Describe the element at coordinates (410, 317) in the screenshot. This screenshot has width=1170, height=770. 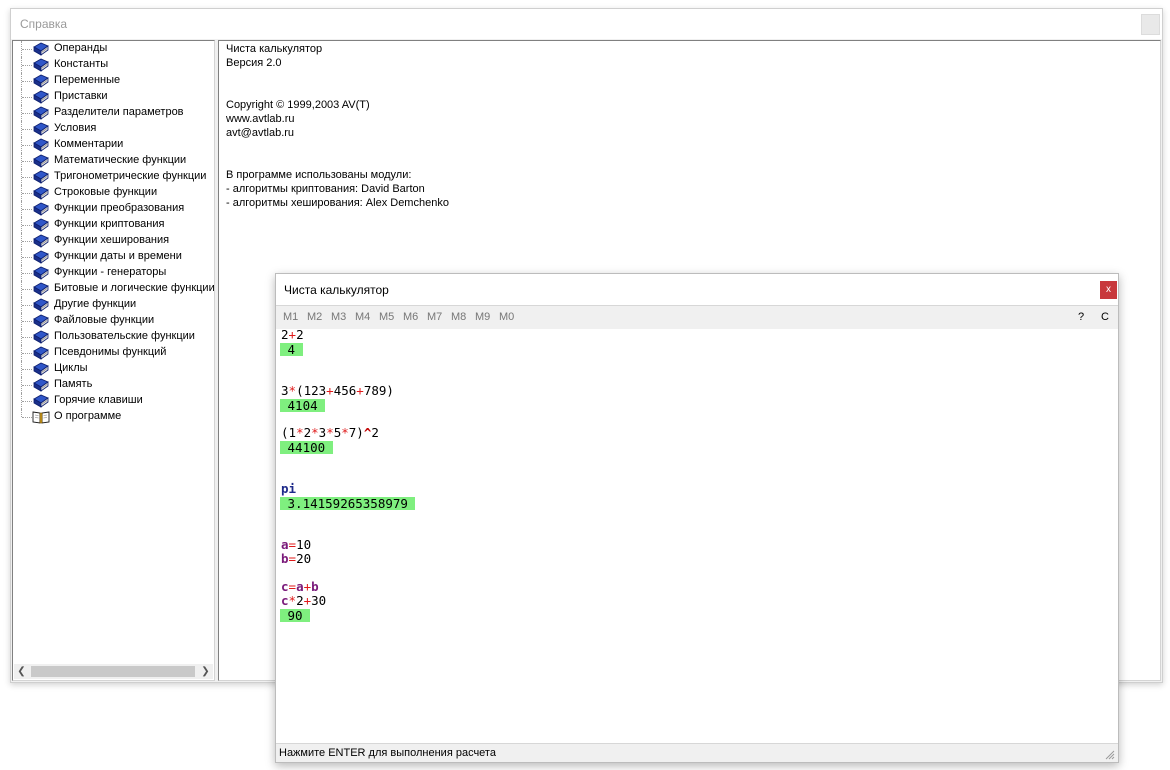
I see `memory-button-m6: M6` at that location.